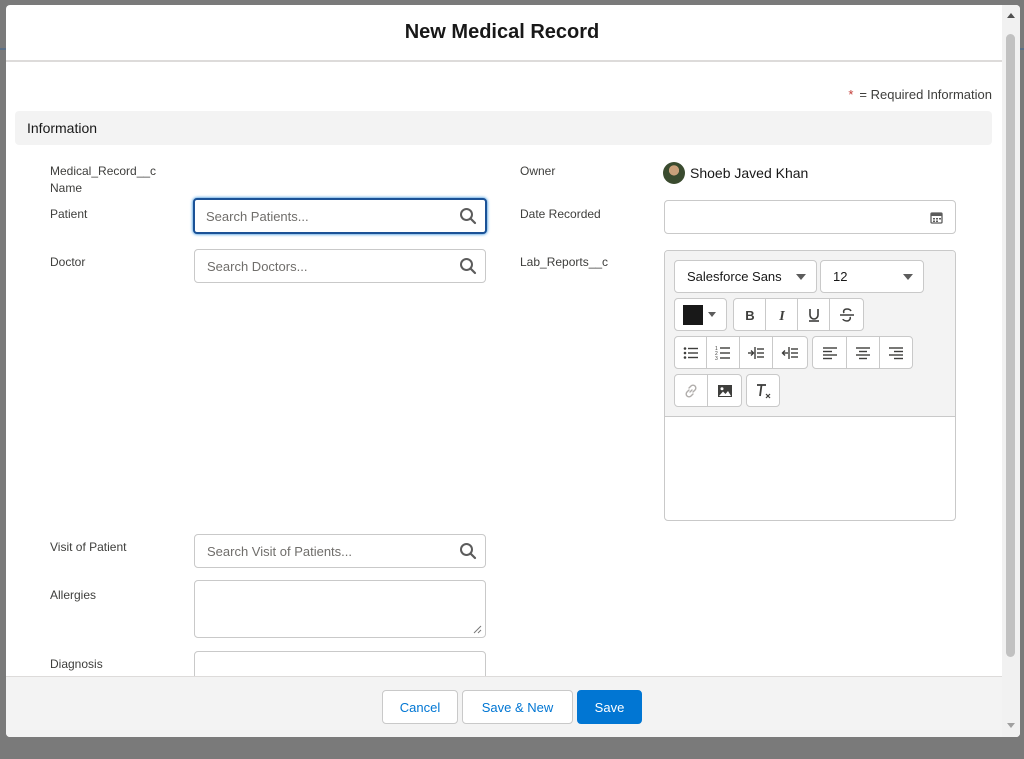  What do you see at coordinates (503, 128) in the screenshot?
I see `section-information-header: Information` at bounding box center [503, 128].